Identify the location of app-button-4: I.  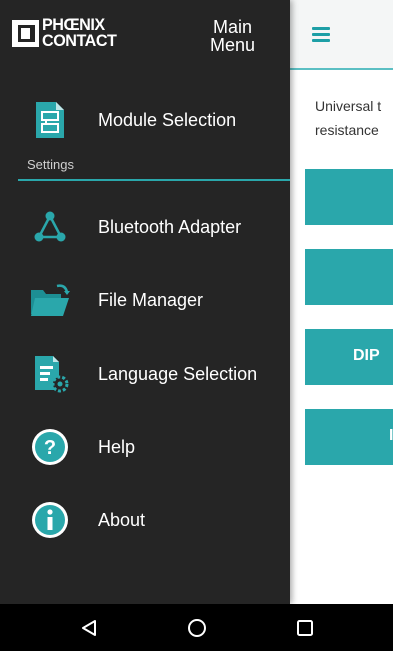
(349, 437).